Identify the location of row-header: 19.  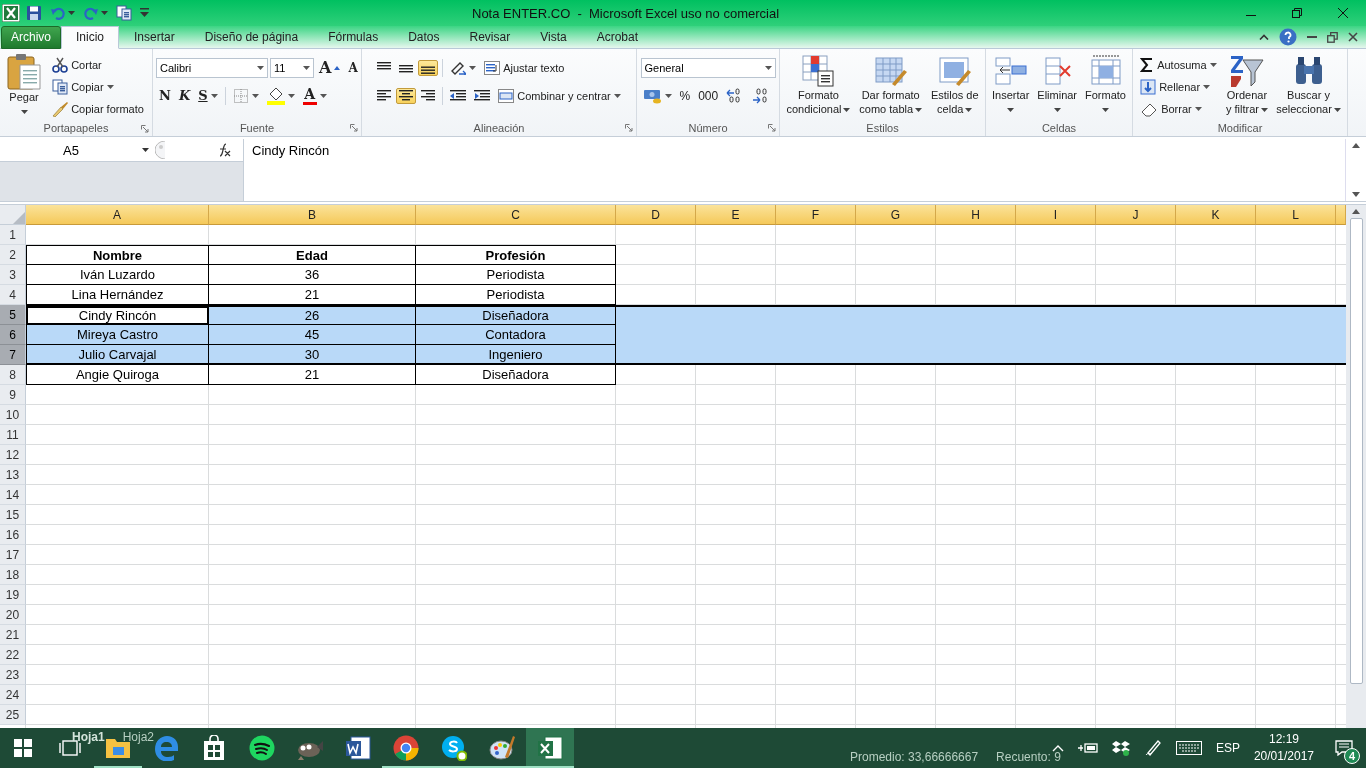
(13, 595).